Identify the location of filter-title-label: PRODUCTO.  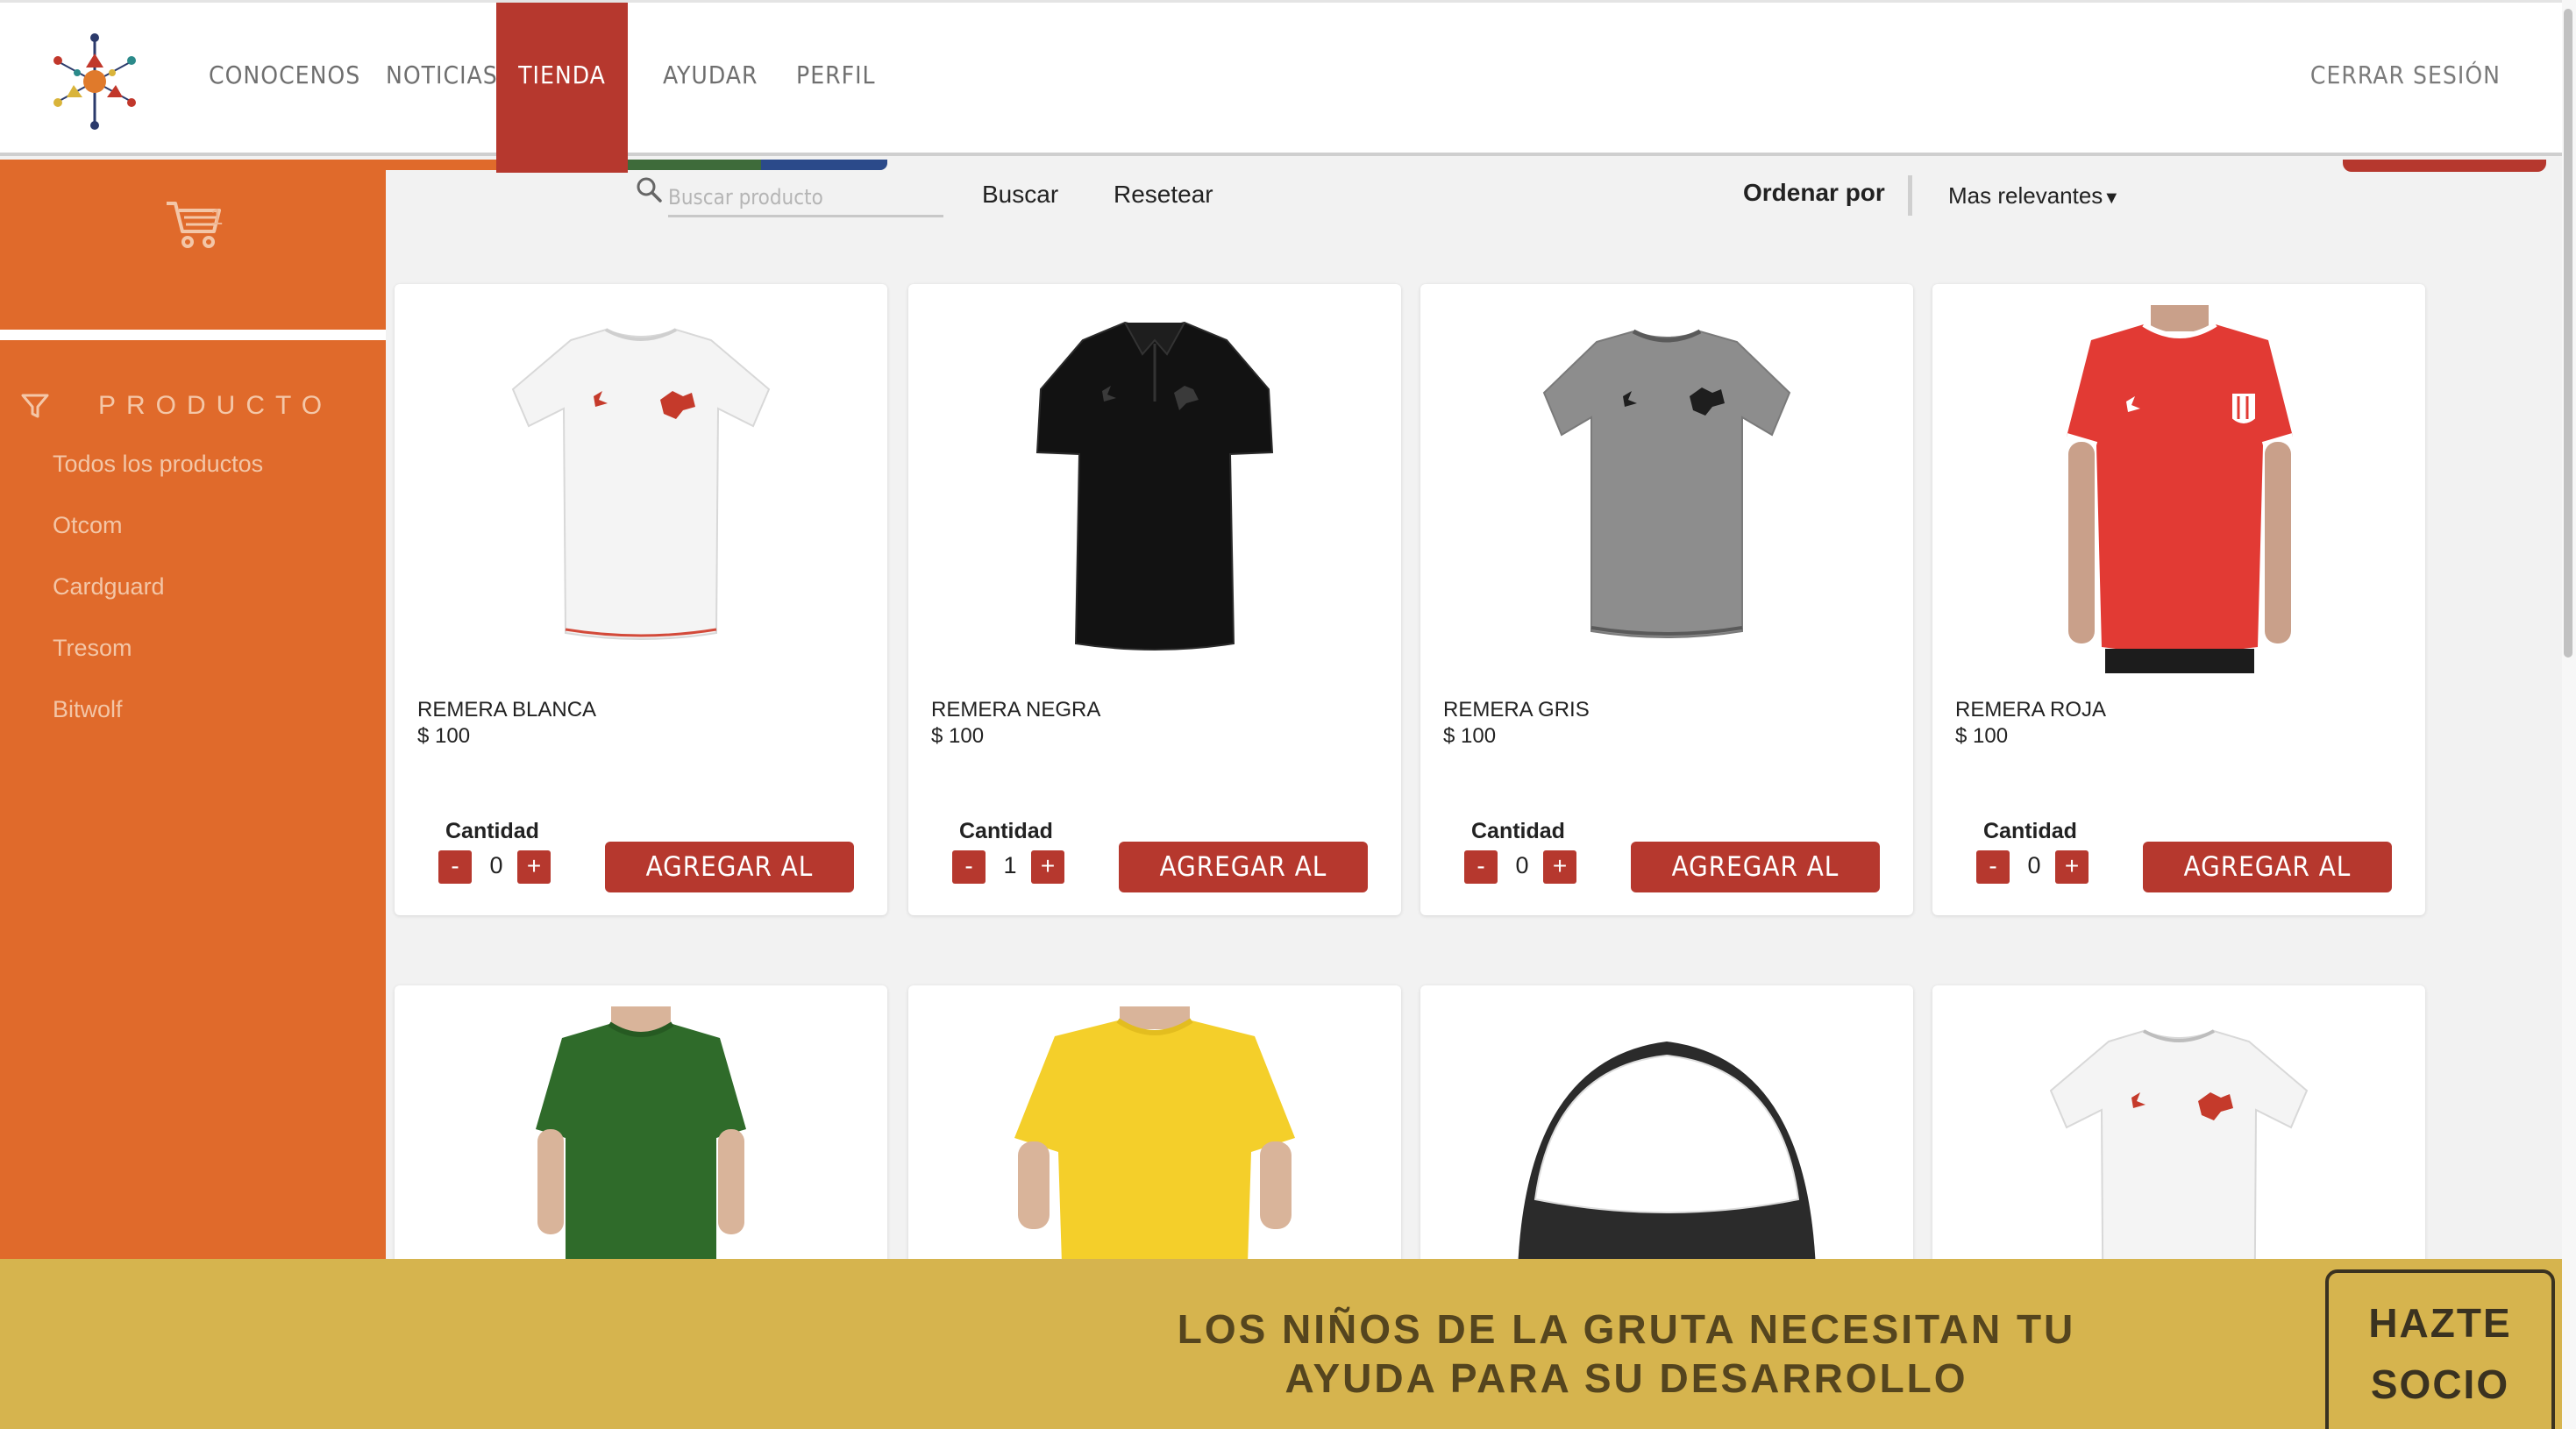
(215, 406).